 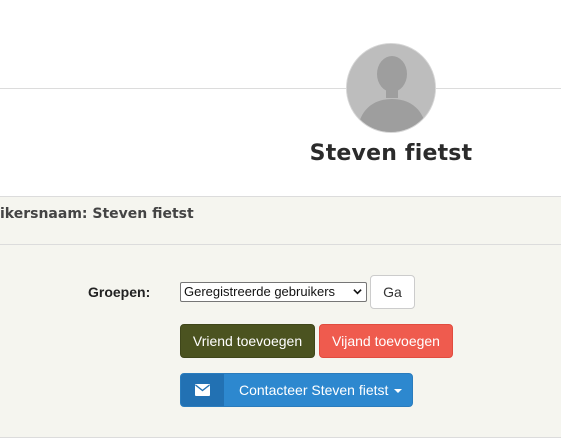 I want to click on caret-down-icon, so click(x=398, y=391).